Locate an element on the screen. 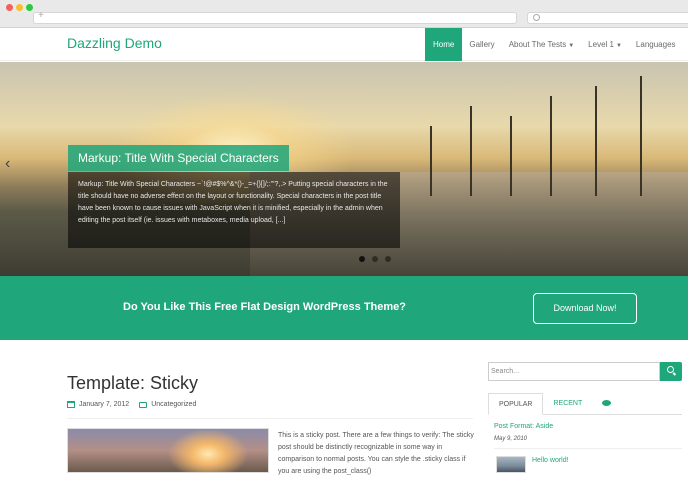 This screenshot has width=688, height=478. nav-item-languages: Languages is located at coordinates (656, 44).